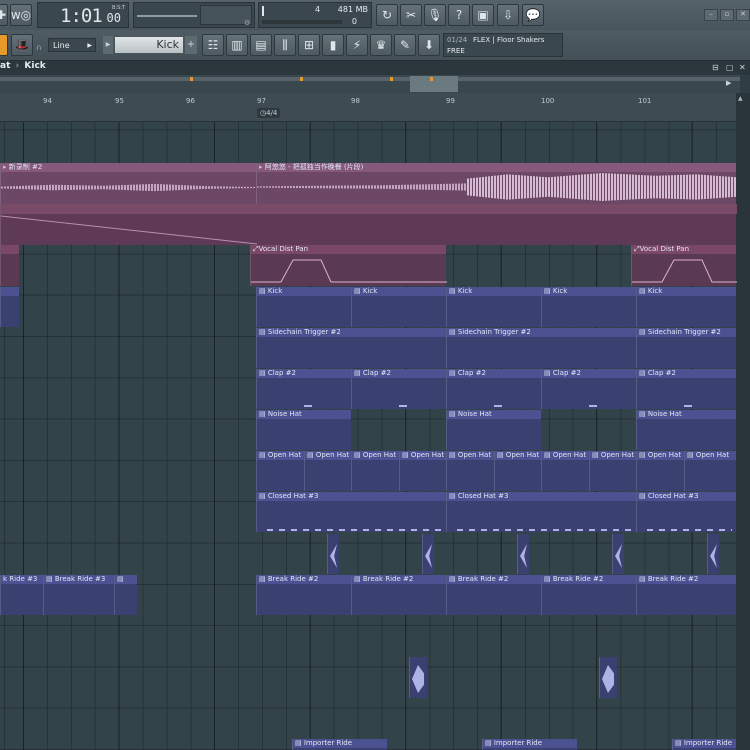 This screenshot has width=750, height=750. I want to click on minimize-icon: –, so click(711, 15).